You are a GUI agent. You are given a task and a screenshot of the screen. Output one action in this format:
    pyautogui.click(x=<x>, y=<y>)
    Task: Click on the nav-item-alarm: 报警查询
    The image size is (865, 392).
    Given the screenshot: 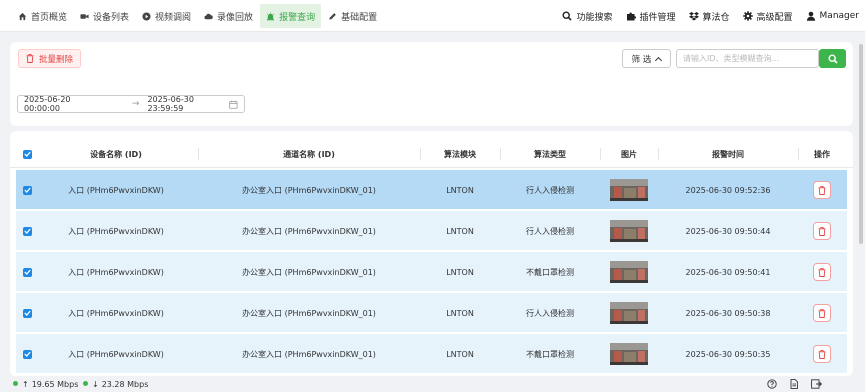 What is the action you would take?
    pyautogui.click(x=291, y=16)
    